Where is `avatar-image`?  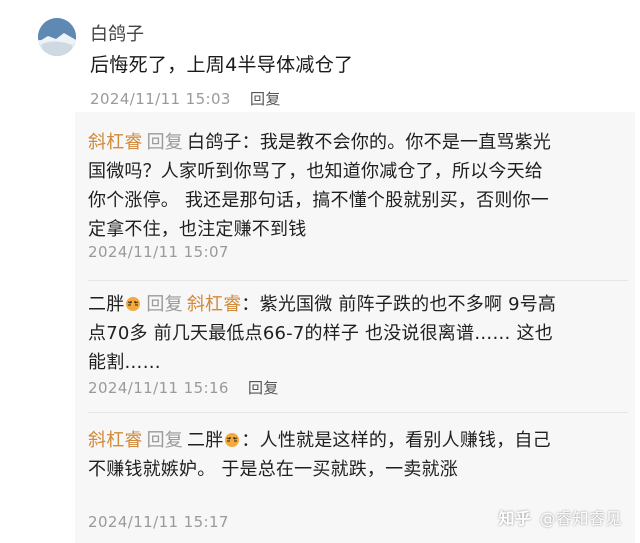
avatar-image is located at coordinates (57, 37).